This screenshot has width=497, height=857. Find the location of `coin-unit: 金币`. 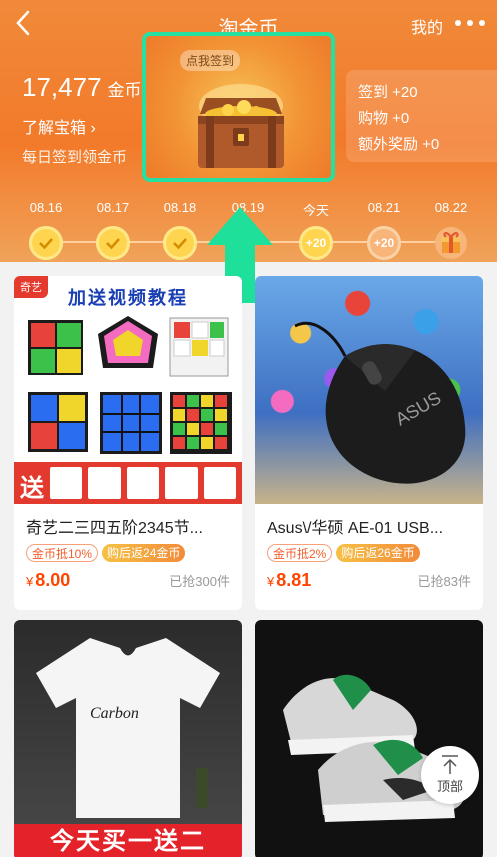

coin-unit: 金币 is located at coordinates (124, 90).